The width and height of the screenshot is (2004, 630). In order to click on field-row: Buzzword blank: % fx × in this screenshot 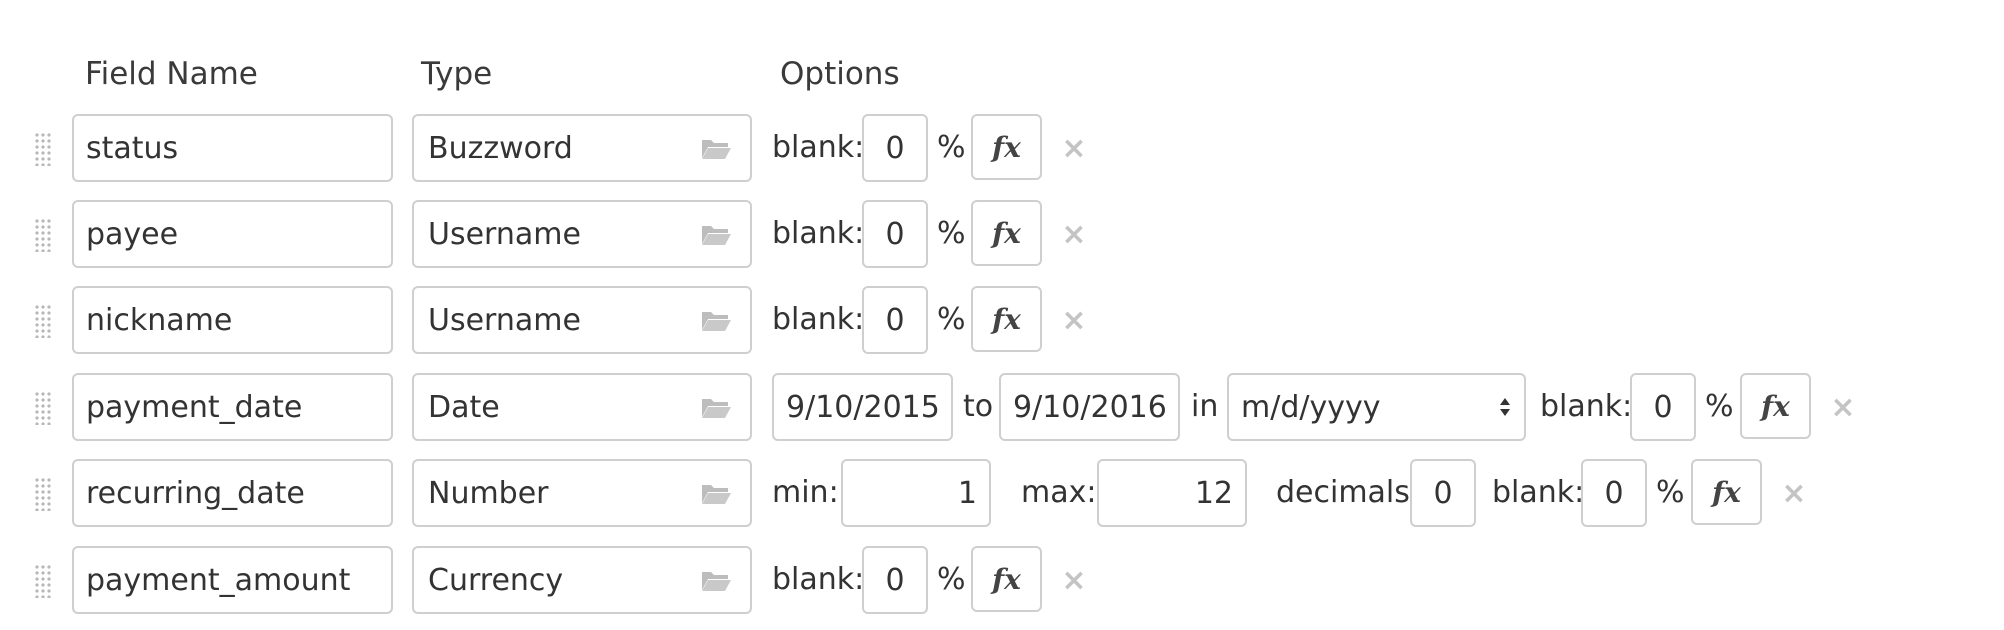, I will do `click(1002, 148)`.